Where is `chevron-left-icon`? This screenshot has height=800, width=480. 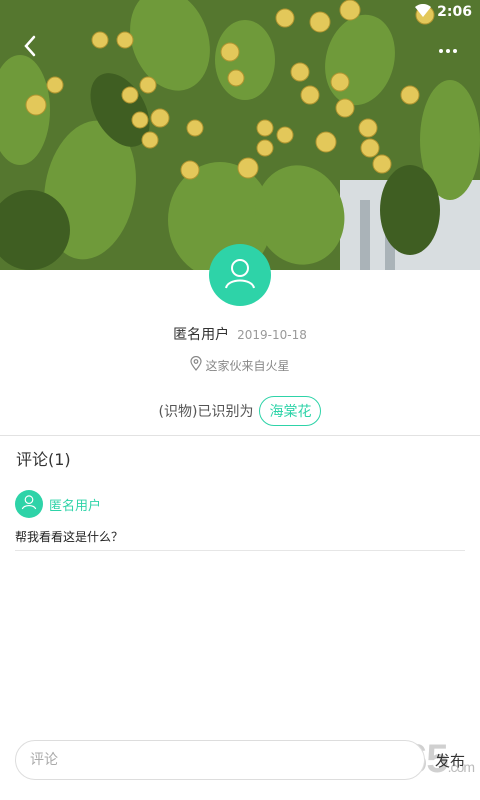
chevron-left-icon is located at coordinates (30, 48).